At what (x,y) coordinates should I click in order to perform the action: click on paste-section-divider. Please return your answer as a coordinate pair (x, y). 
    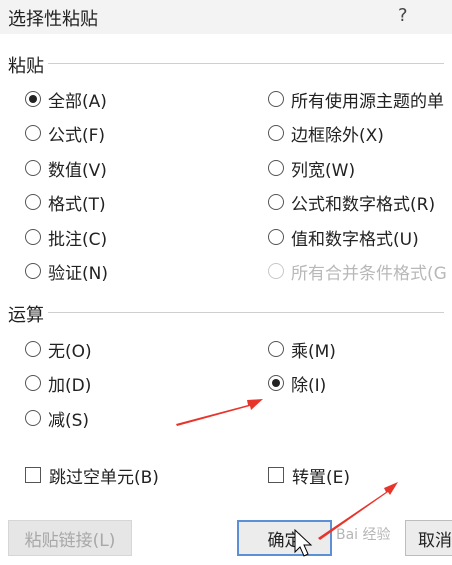
    Looking at the image, I should click on (246, 63).